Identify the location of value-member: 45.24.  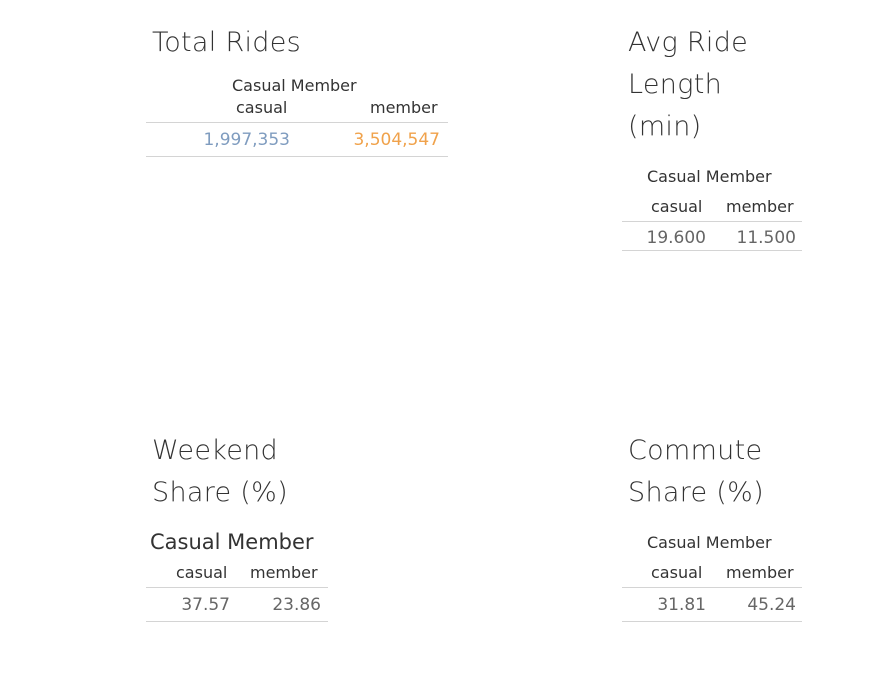
(771, 605).